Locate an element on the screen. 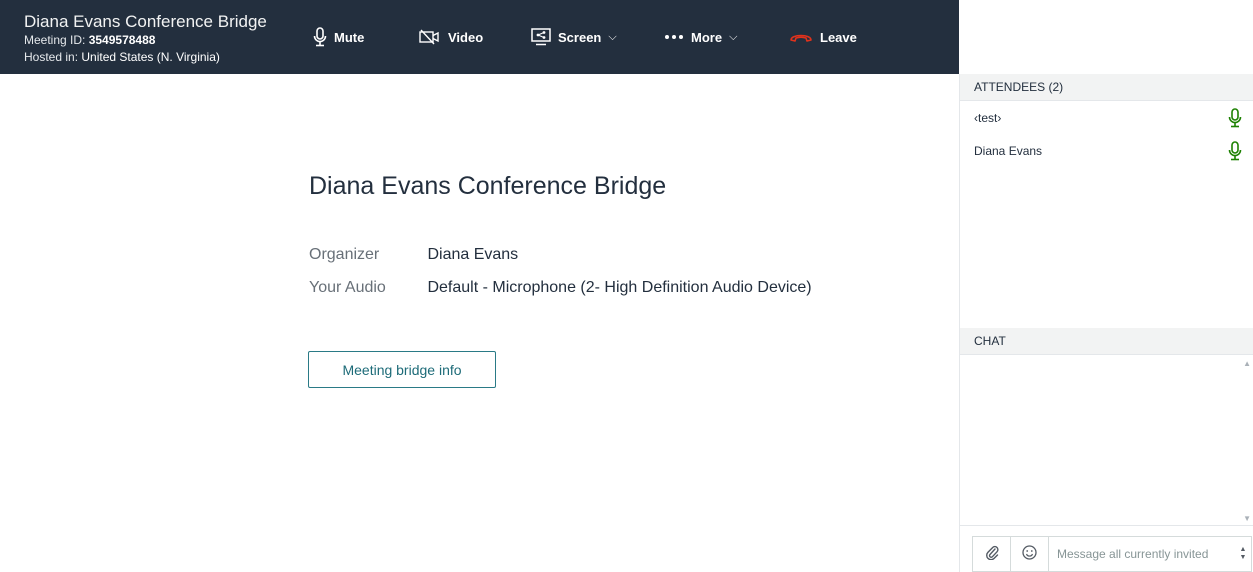 This screenshot has height=572, width=1253. emoji-button is located at coordinates (1030, 554).